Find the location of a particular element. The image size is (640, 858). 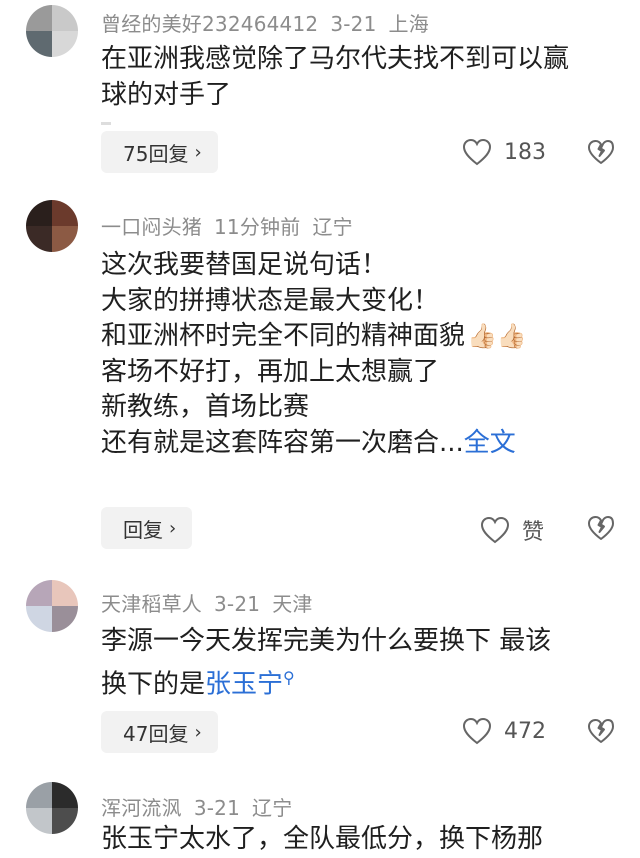

thumbs-up-emoji: 👍🏻👍🏻 is located at coordinates (497, 336).